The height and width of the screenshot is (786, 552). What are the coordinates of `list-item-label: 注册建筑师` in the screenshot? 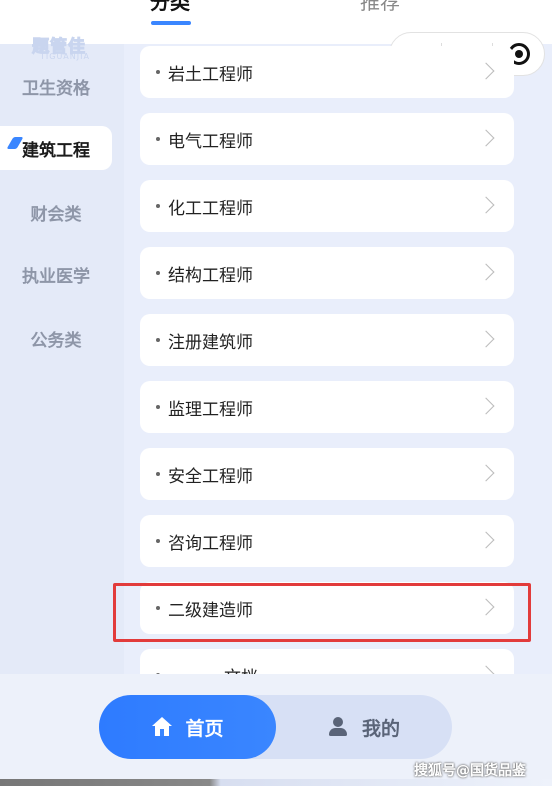 It's located at (210, 342).